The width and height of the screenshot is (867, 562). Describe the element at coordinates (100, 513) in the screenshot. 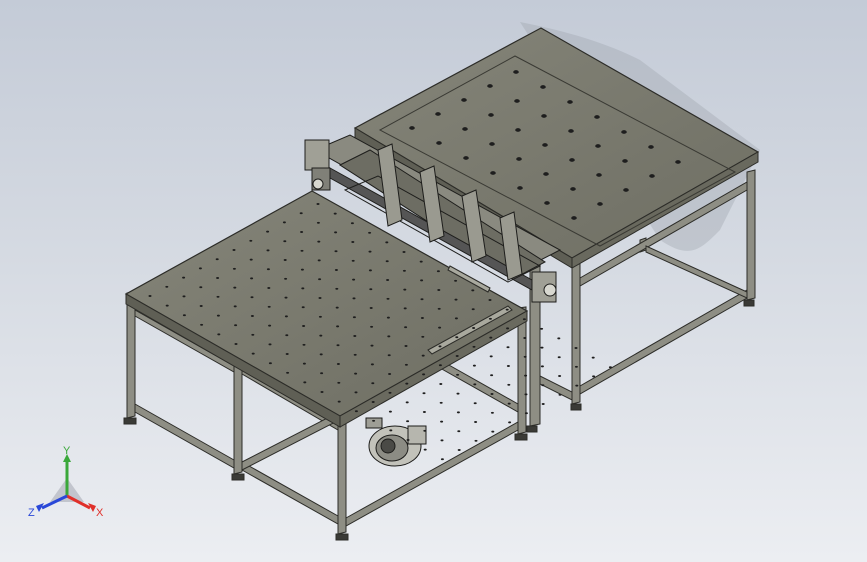

I see `triad-x-label: X` at that location.